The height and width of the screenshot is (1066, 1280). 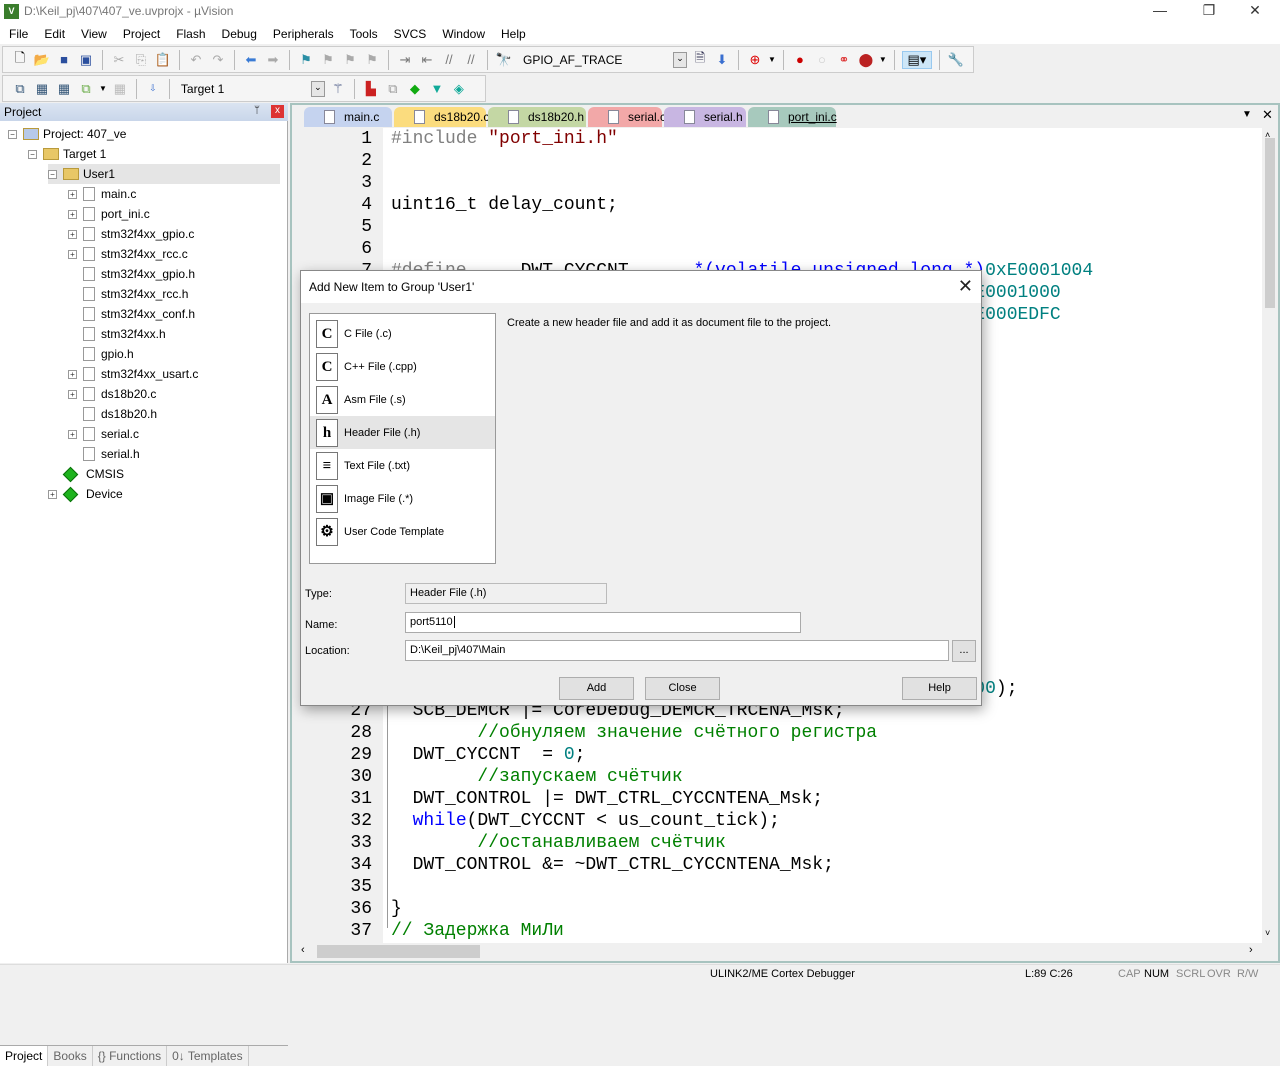 What do you see at coordinates (705, 117) in the screenshot?
I see `file-tab: serial.h` at bounding box center [705, 117].